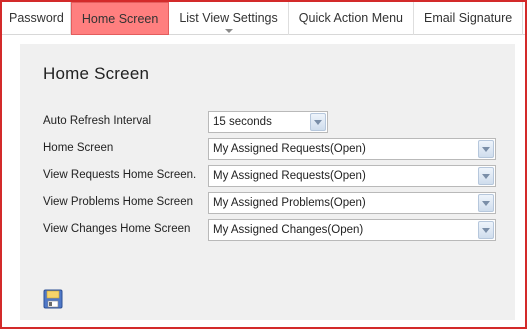 This screenshot has width=527, height=329. I want to click on problems-home-label: View Problems Home Screen, so click(118, 202).